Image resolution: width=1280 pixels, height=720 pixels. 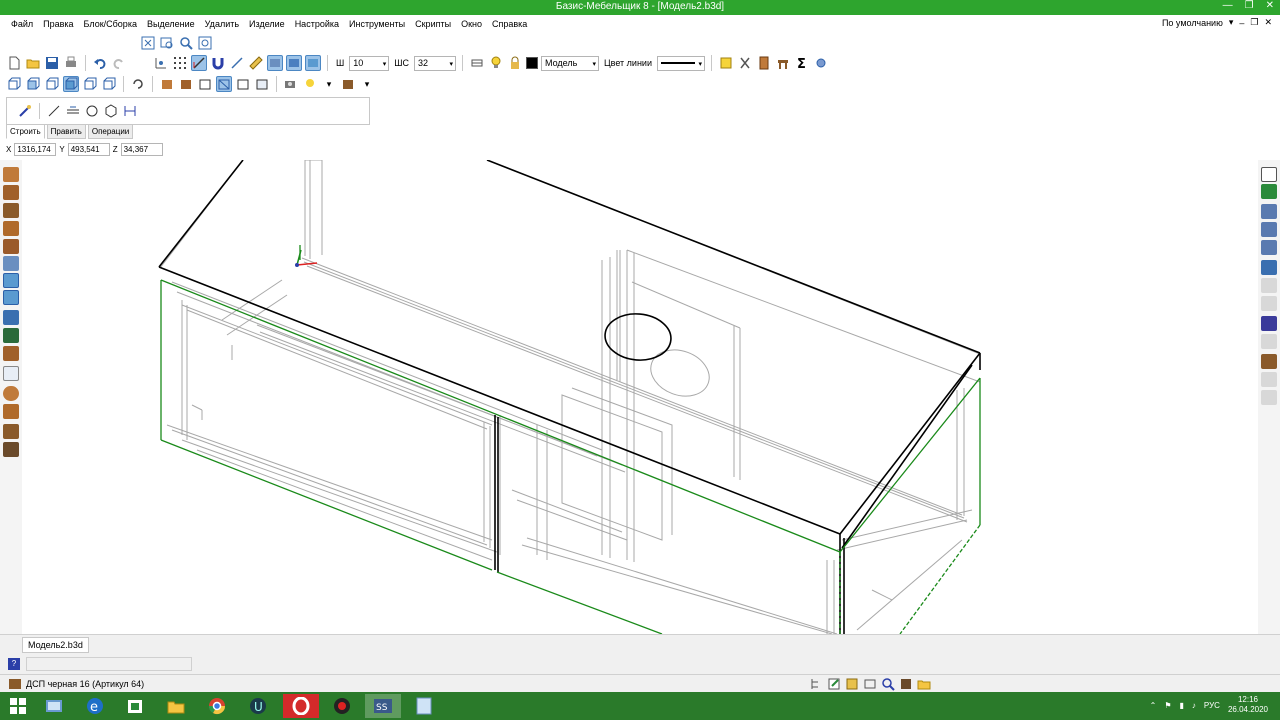 I want to click on lightbulb-icon, so click(x=496, y=63).